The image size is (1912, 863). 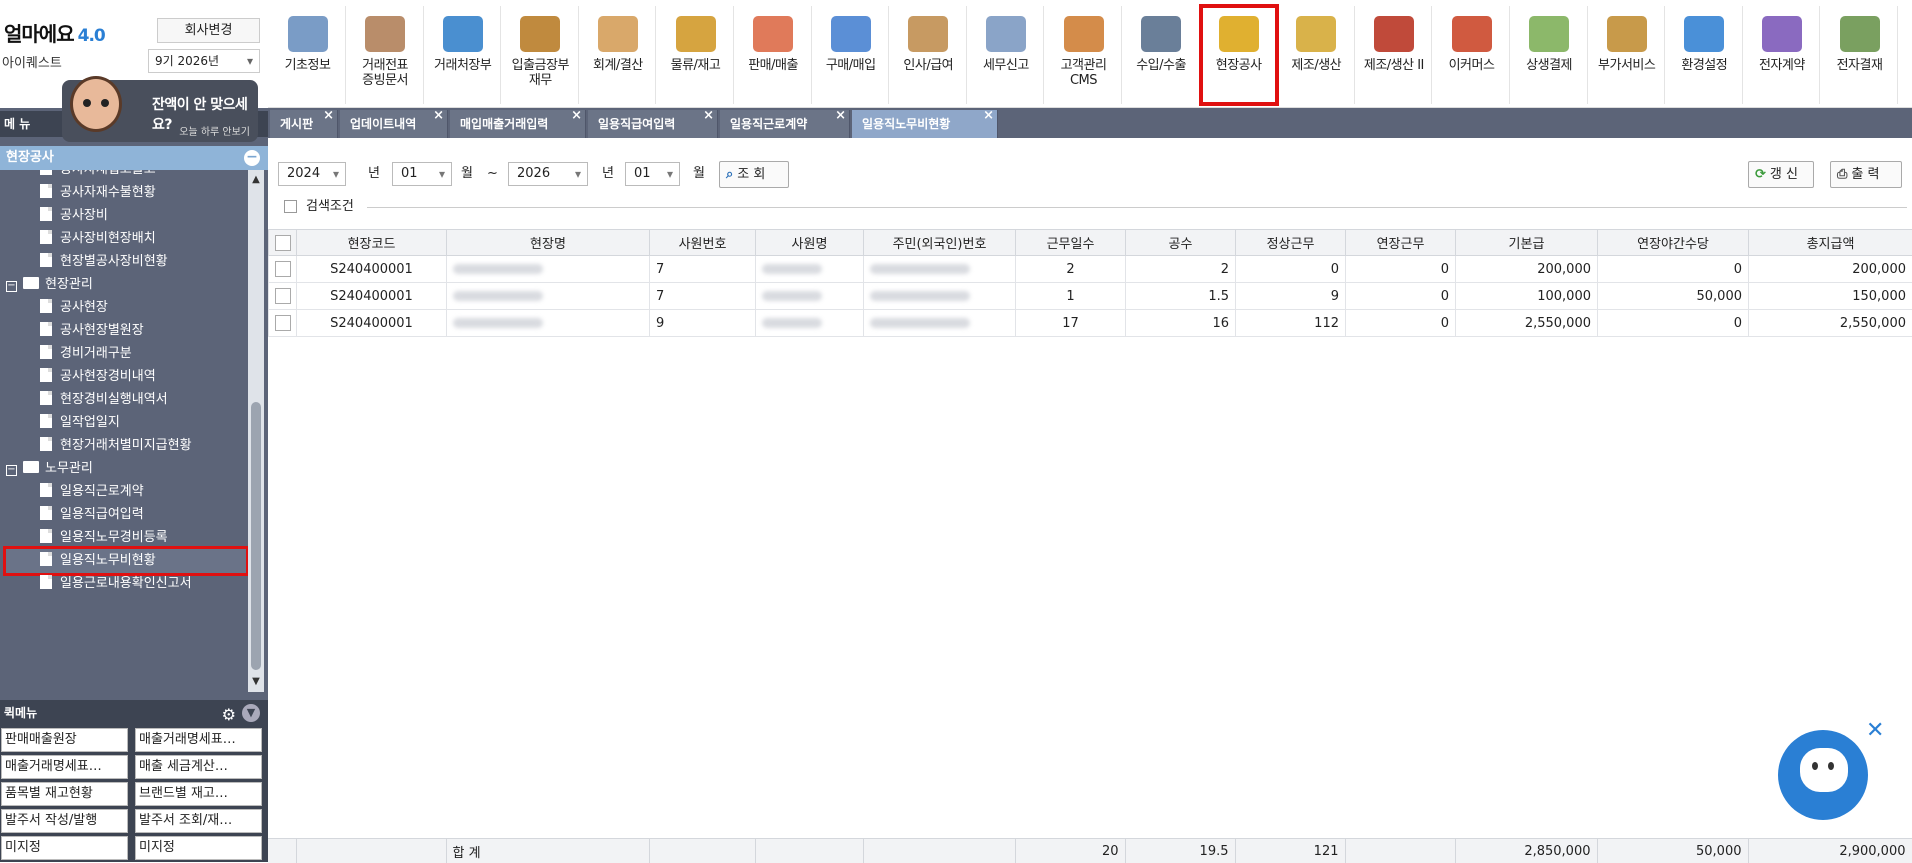 I want to click on row-checkbox, so click(x=283, y=296).